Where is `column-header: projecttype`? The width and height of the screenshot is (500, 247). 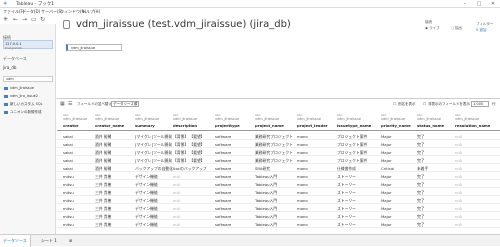 column-header: projecttype is located at coordinates (227, 125).